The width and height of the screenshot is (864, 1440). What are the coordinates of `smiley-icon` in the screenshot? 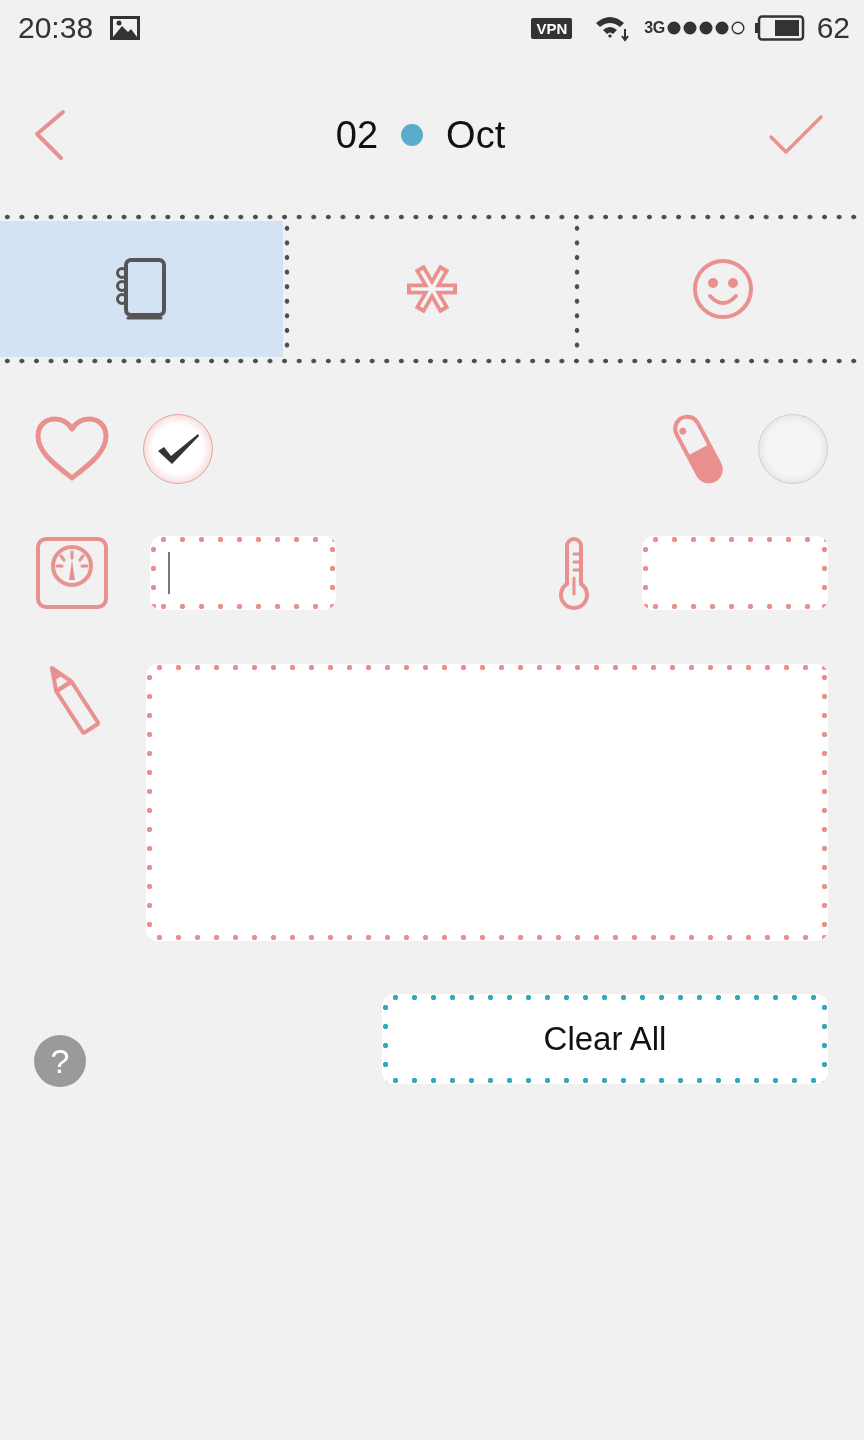 It's located at (722, 289).